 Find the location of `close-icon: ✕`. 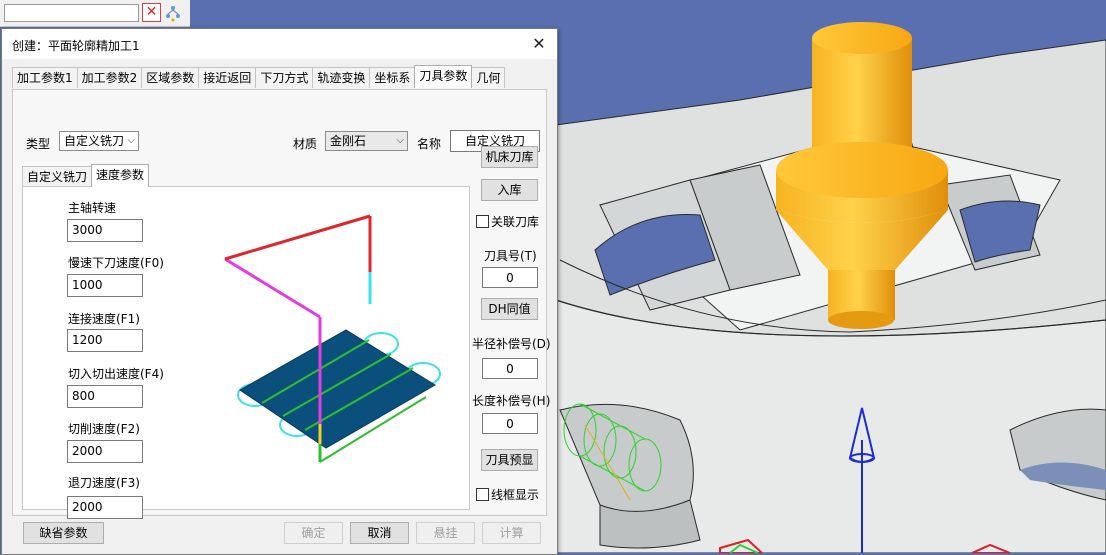

close-icon: ✕ is located at coordinates (539, 44).